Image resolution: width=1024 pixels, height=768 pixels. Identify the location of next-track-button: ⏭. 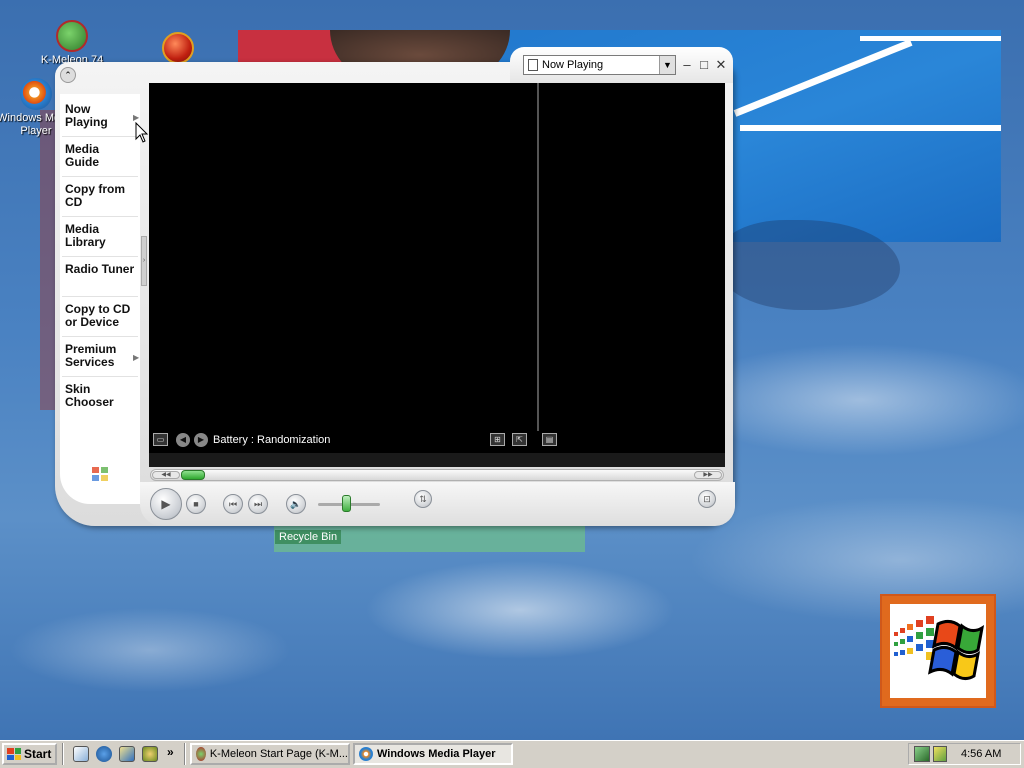
(258, 504).